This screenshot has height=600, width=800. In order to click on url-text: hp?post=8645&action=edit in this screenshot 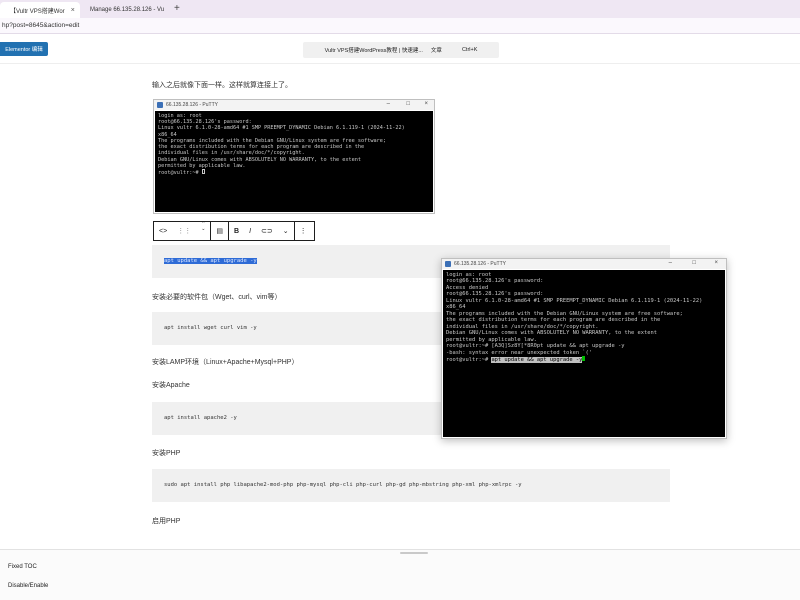, I will do `click(41, 25)`.